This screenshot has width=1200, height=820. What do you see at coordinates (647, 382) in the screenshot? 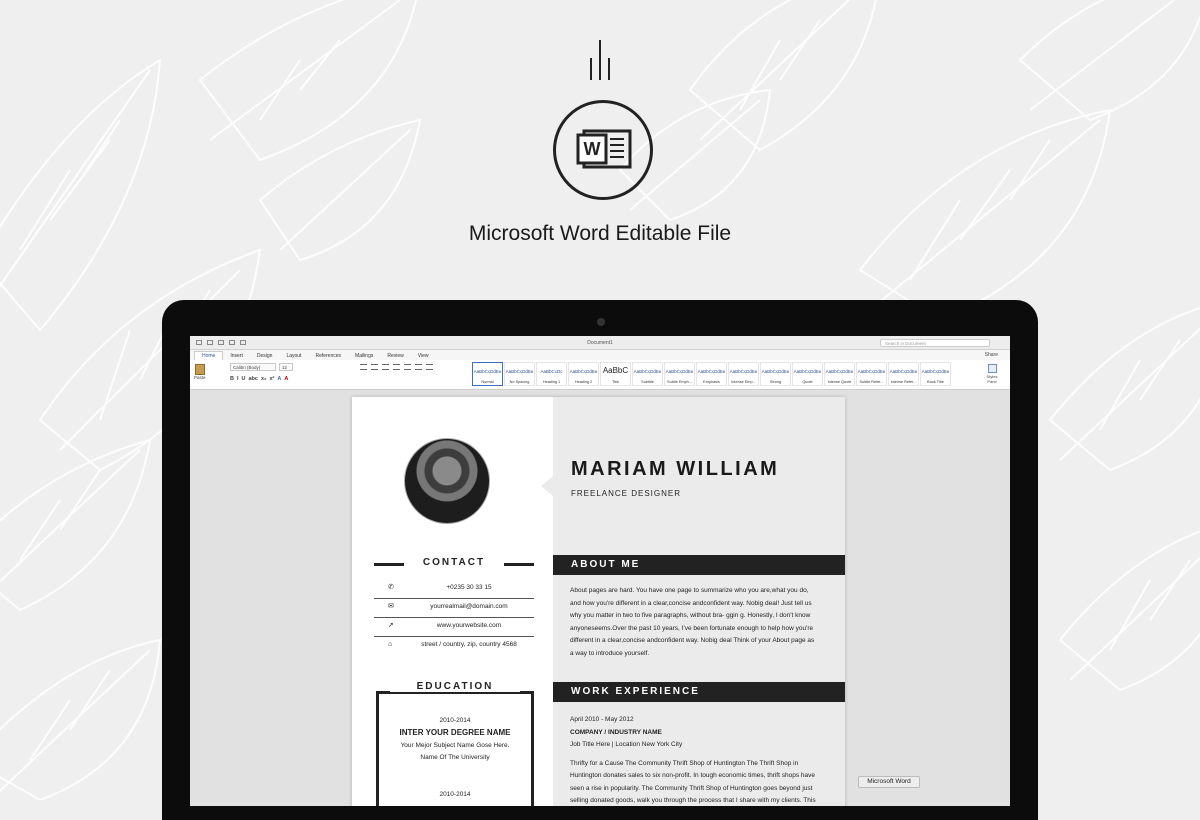
I see `style-name: Subtitle` at bounding box center [647, 382].